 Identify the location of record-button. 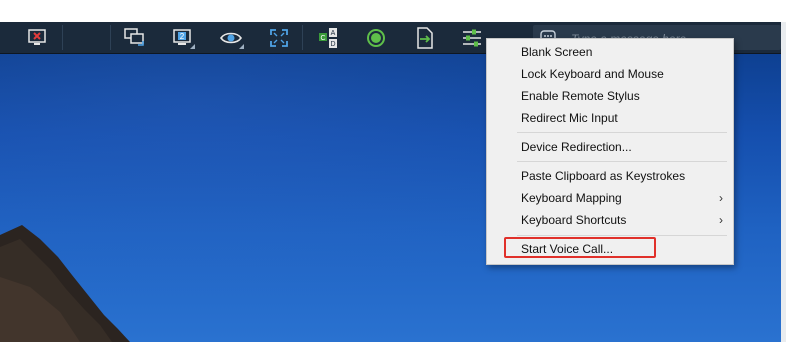
(376, 37).